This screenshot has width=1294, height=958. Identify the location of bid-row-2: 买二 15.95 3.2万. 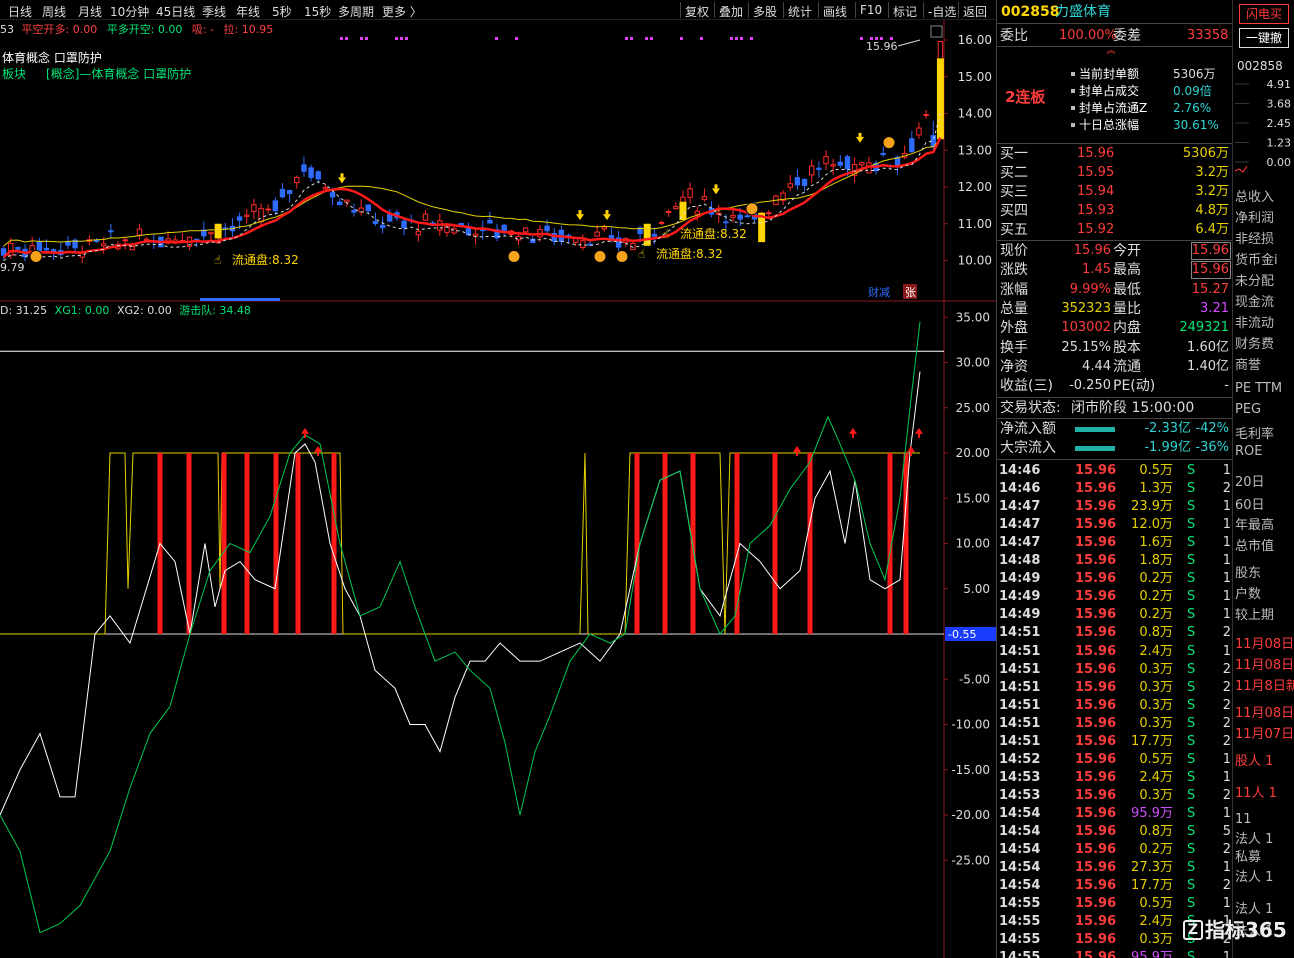
(1115, 173).